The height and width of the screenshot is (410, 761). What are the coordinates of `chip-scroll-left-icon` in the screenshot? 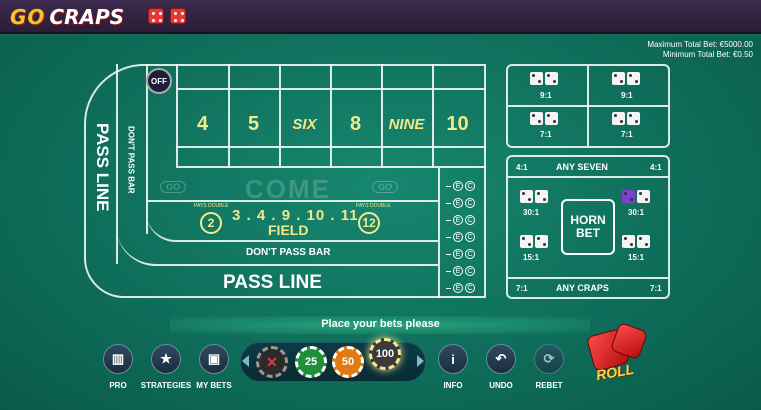 It's located at (245, 361).